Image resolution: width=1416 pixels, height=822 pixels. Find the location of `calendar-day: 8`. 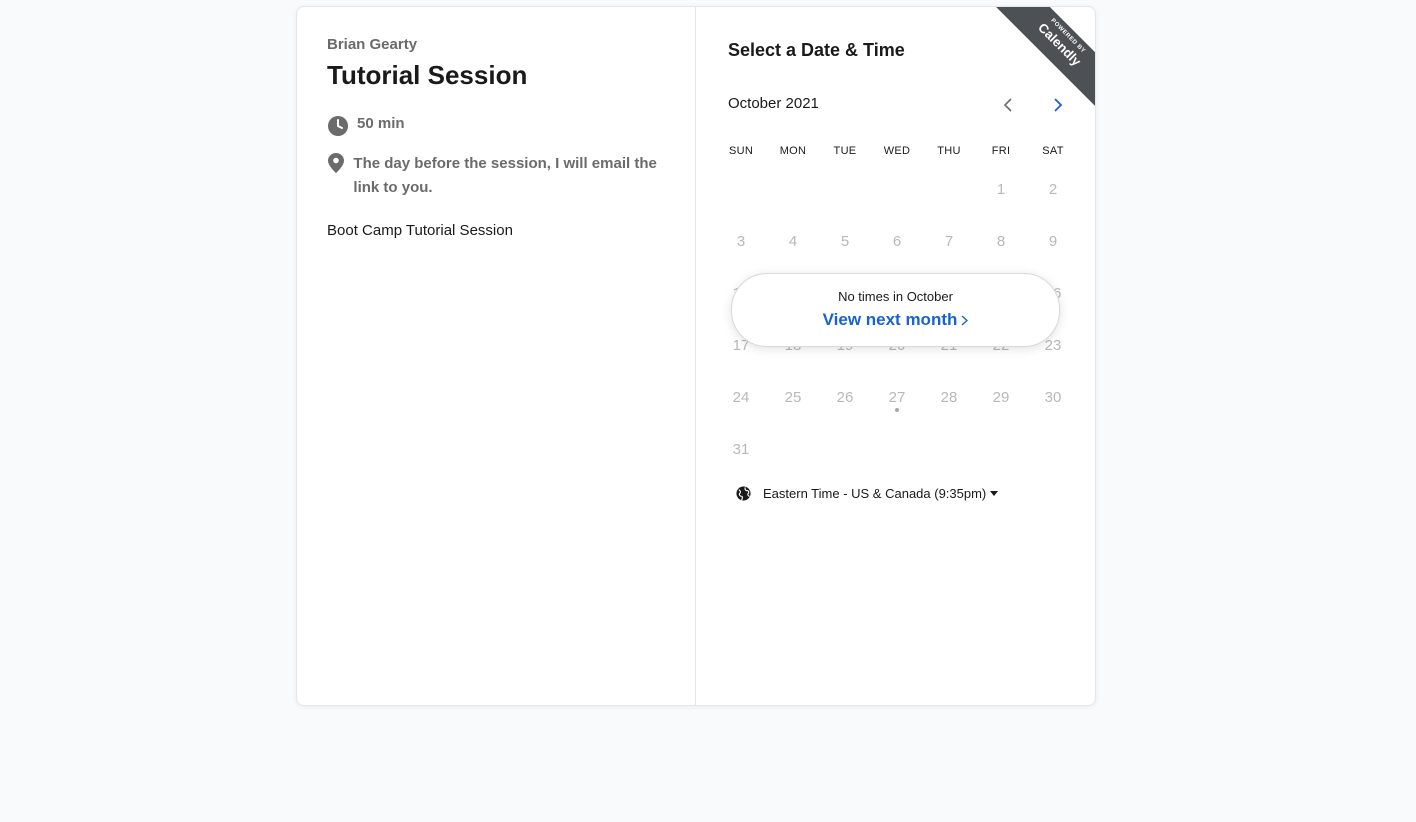

calendar-day: 8 is located at coordinates (1001, 241).